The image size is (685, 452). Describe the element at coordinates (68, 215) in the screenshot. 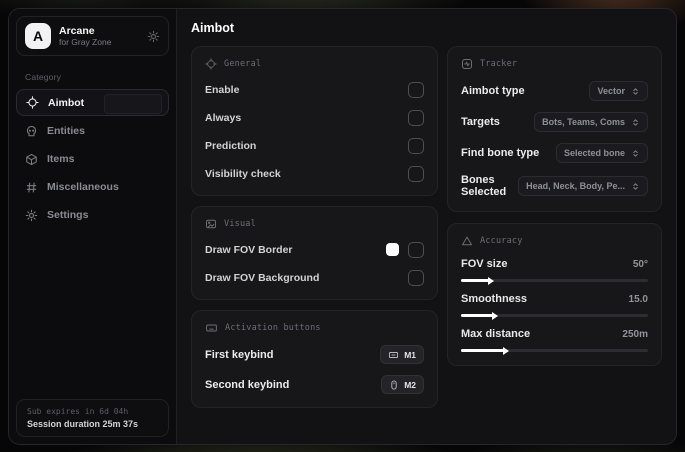

I see `sidebar-item-label: Settings` at that location.